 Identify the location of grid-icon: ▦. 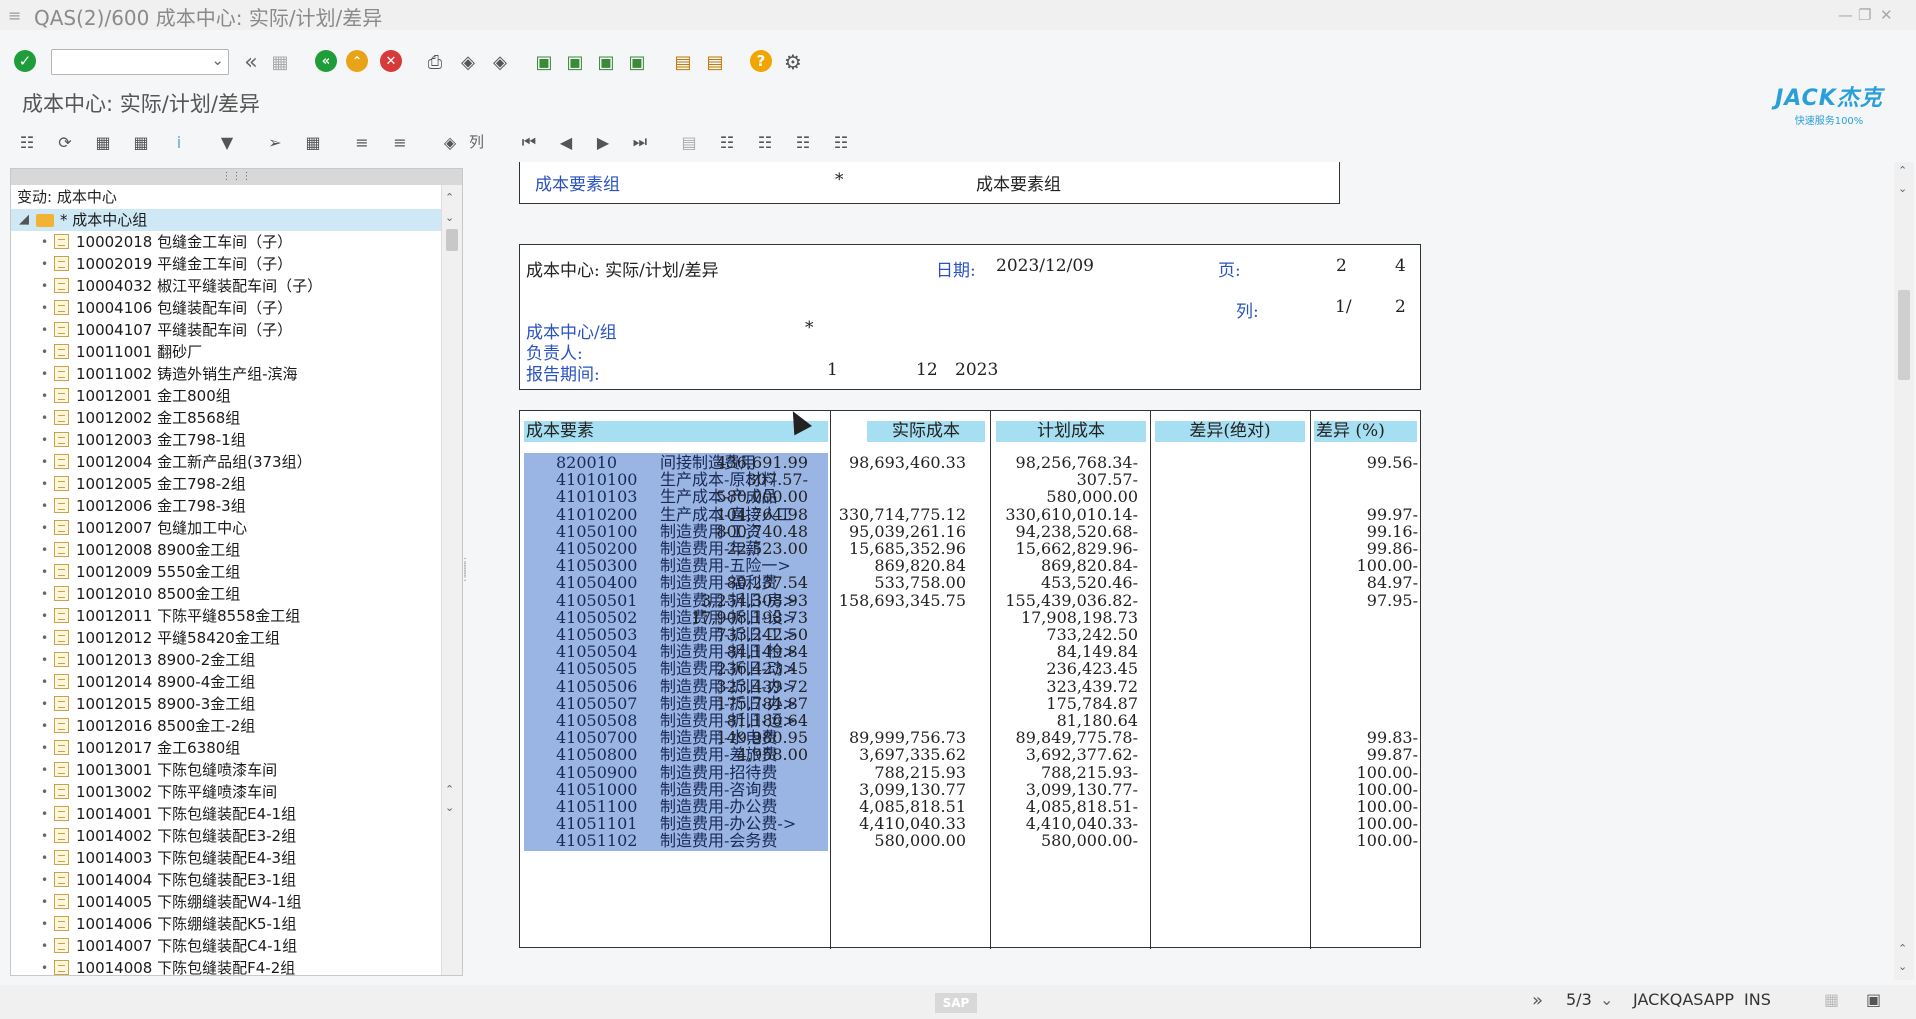
(141, 142).